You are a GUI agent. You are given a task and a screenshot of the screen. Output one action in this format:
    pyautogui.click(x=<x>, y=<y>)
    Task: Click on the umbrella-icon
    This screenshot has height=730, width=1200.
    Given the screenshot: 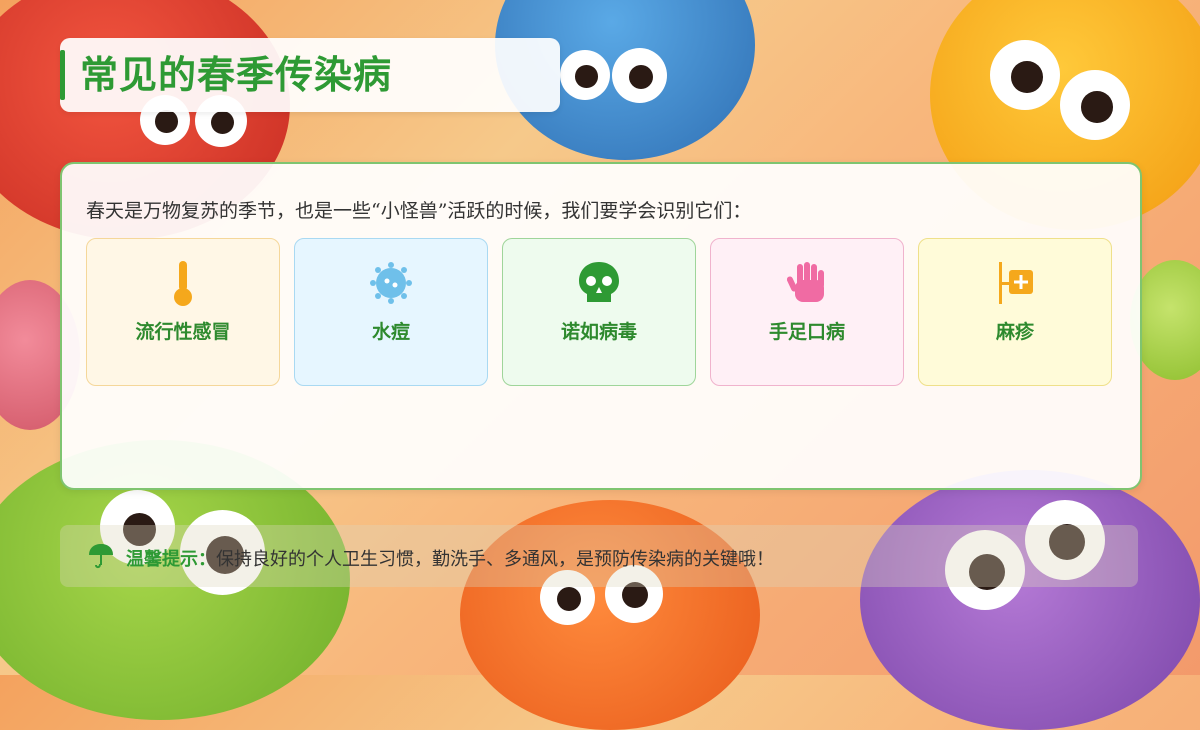 What is the action you would take?
    pyautogui.click(x=101, y=558)
    